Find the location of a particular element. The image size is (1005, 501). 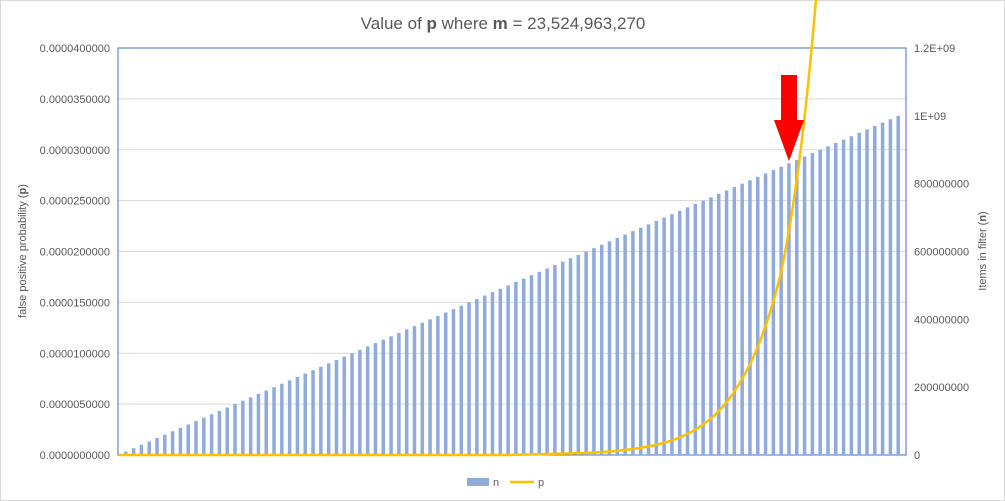

chart-title-var-p: p is located at coordinates (432, 23).